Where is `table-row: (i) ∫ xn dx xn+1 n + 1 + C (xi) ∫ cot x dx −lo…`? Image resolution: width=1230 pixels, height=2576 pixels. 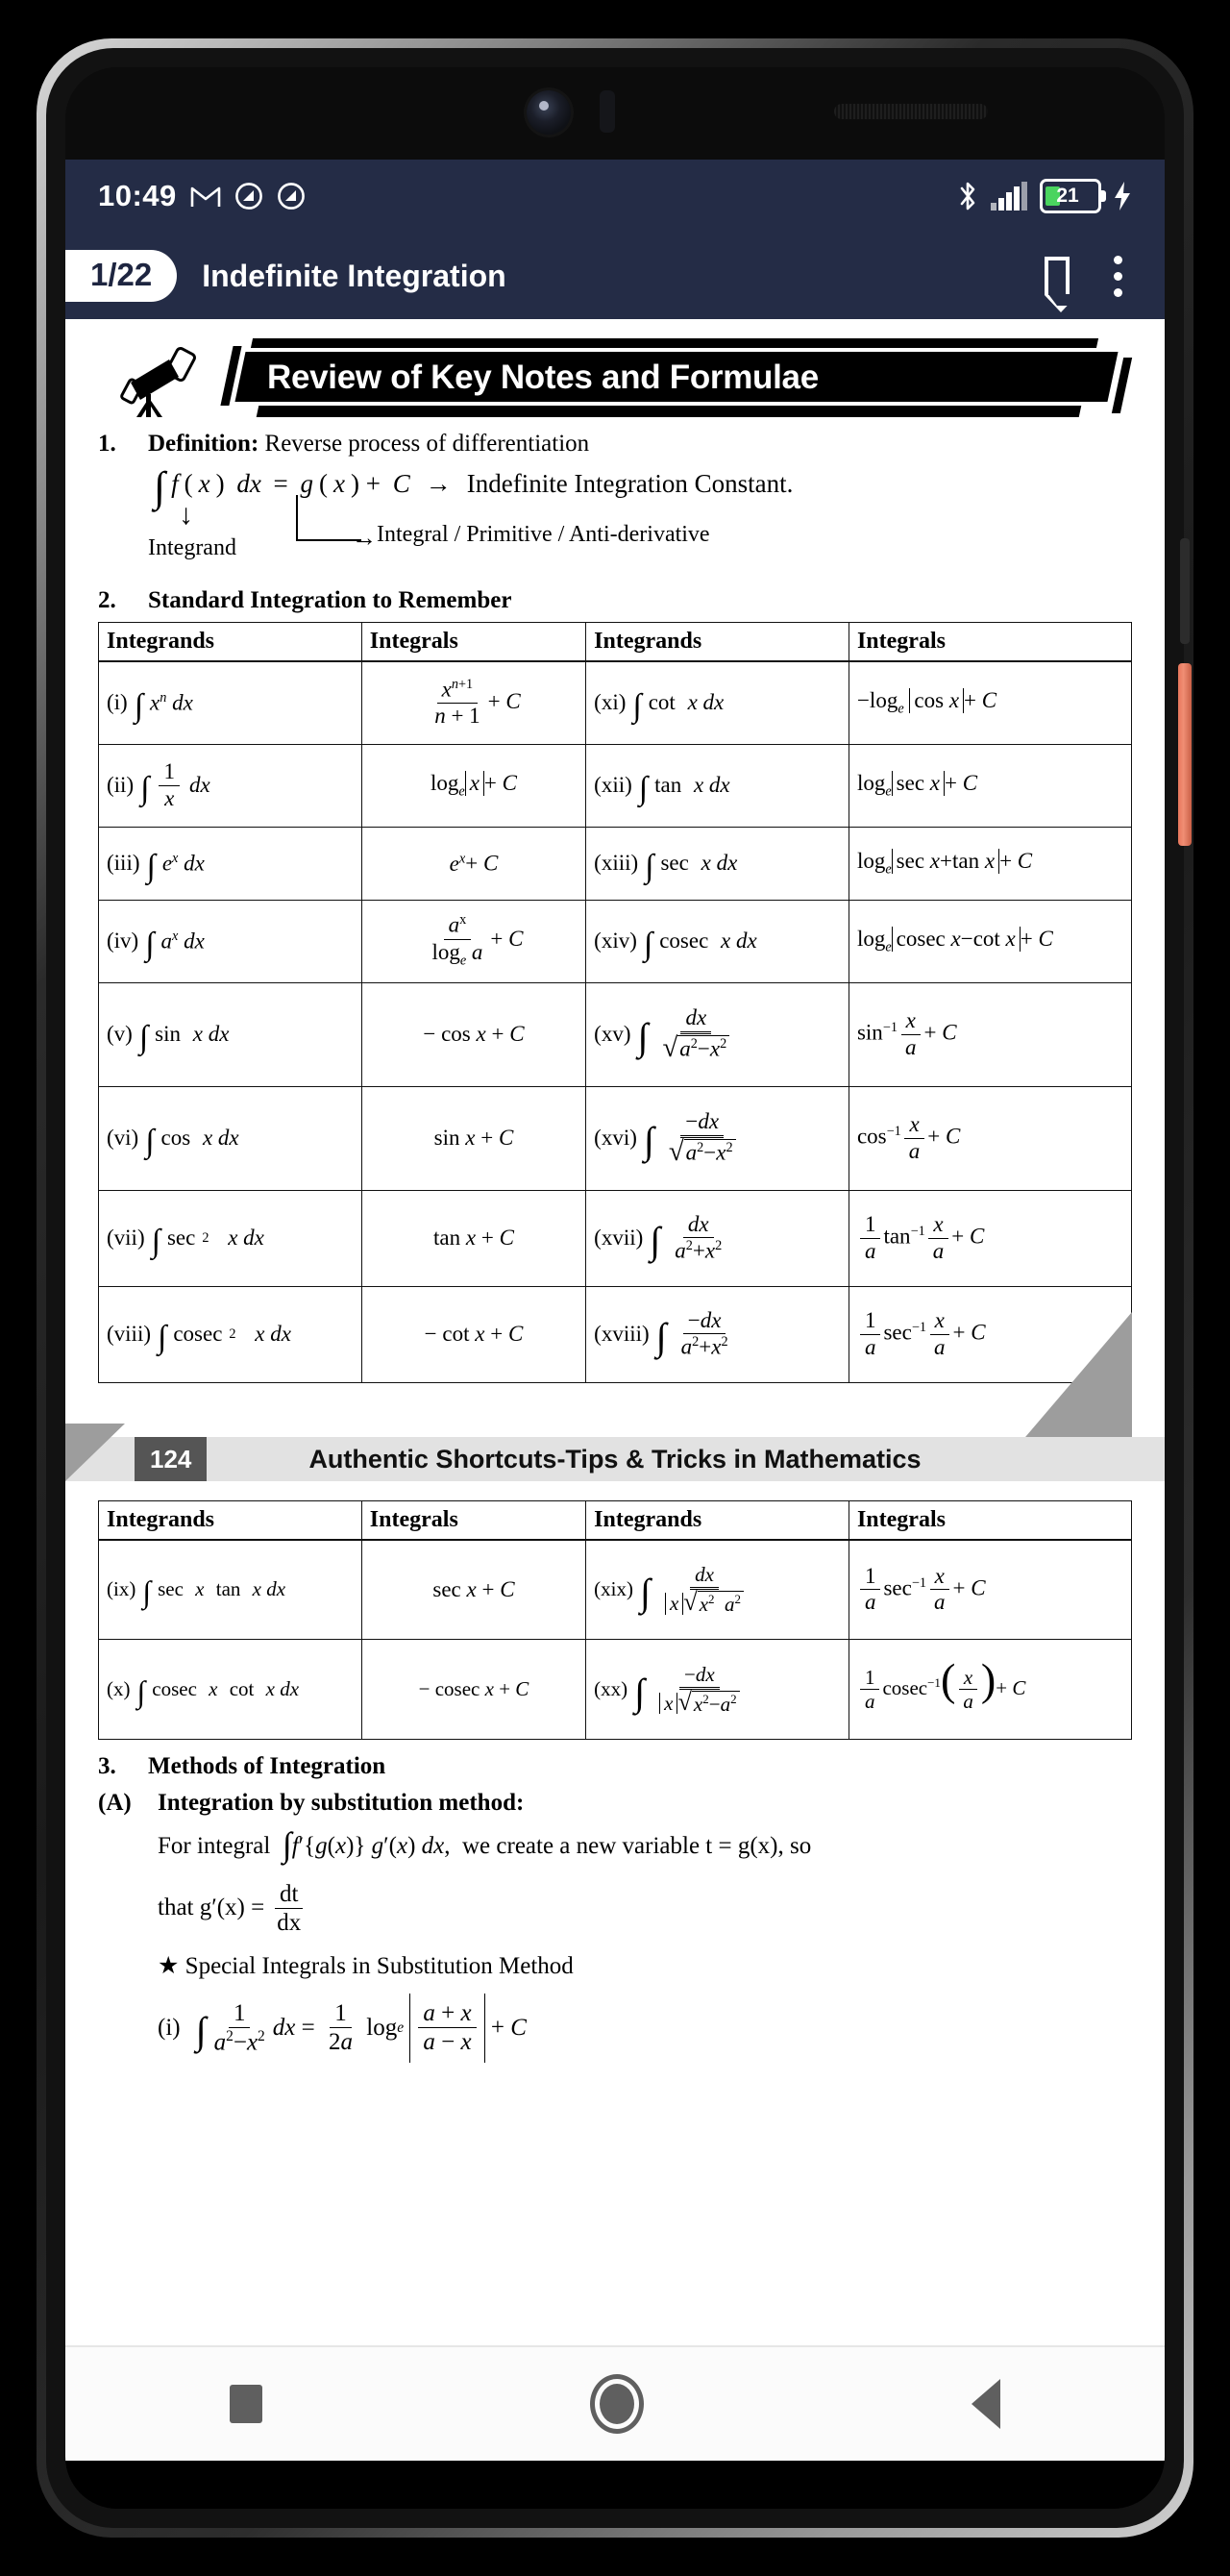 table-row: (i) ∫ xn dx xn+1 n + 1 + C (xi) ∫ cot x dx −lo… is located at coordinates (616, 703).